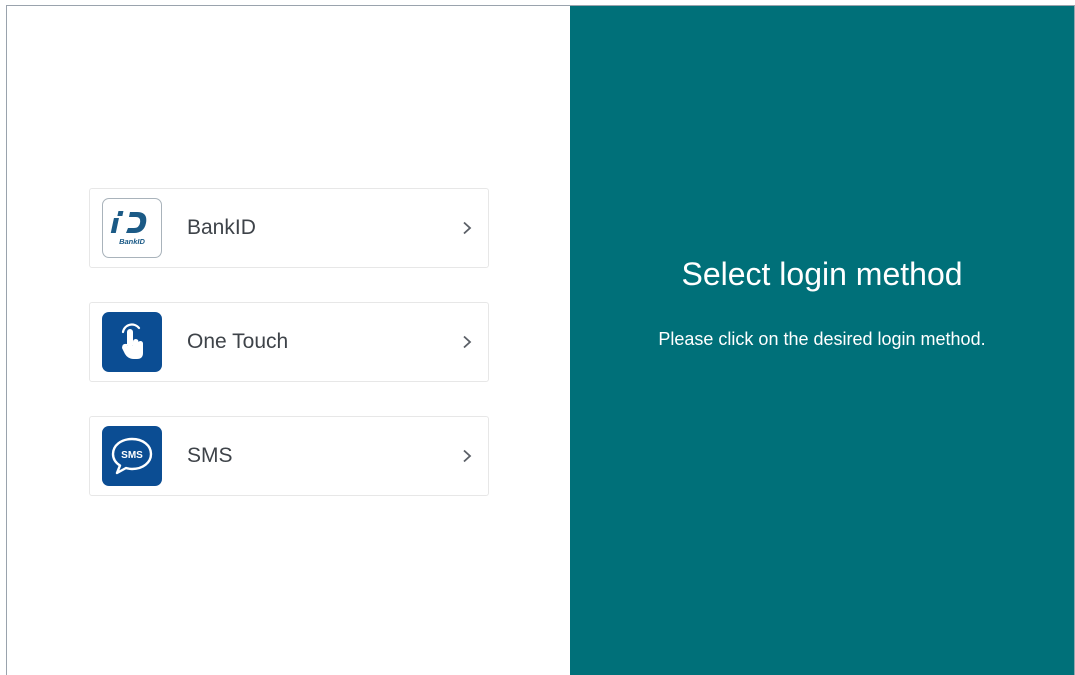 The width and height of the screenshot is (1075, 675). What do you see at coordinates (289, 228) in the screenshot?
I see `bankid-login-option: BankID BankID` at bounding box center [289, 228].